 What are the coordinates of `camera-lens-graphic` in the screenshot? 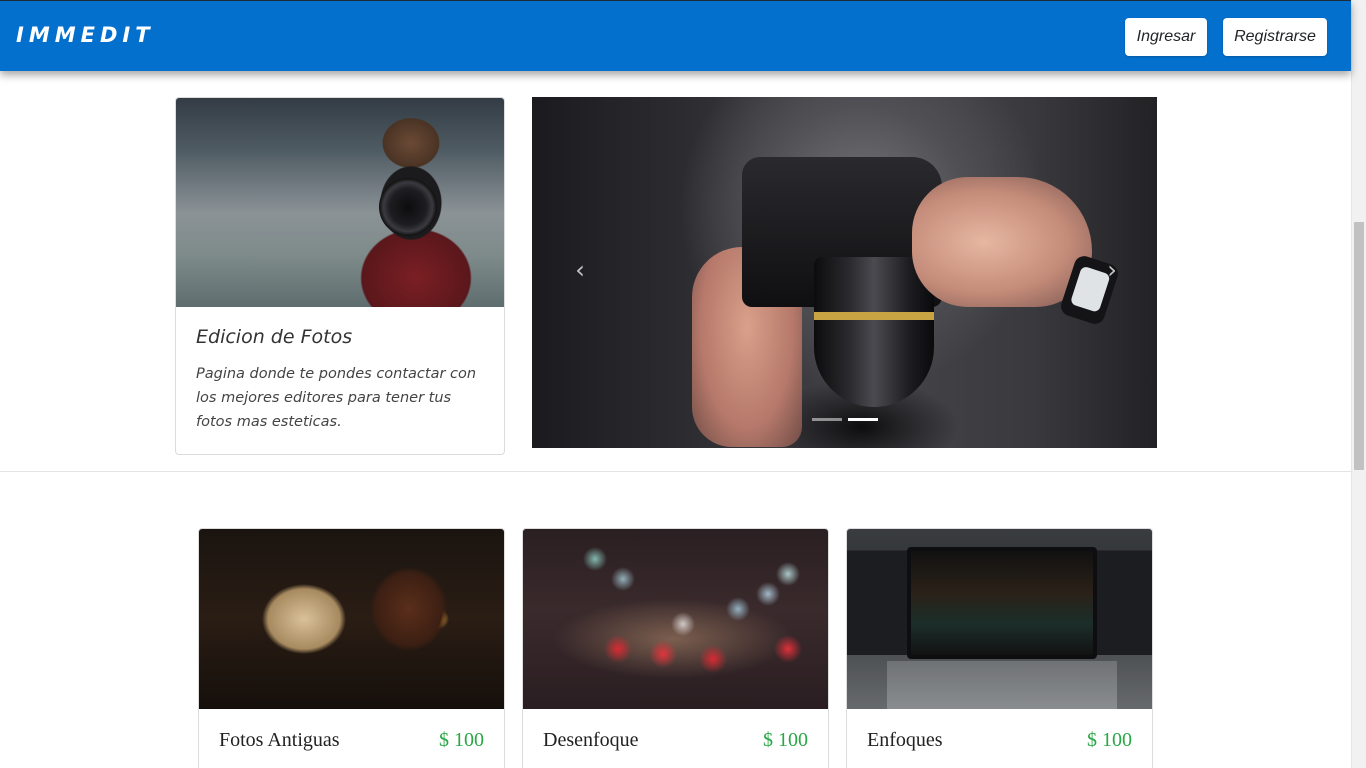 It's located at (408, 207).